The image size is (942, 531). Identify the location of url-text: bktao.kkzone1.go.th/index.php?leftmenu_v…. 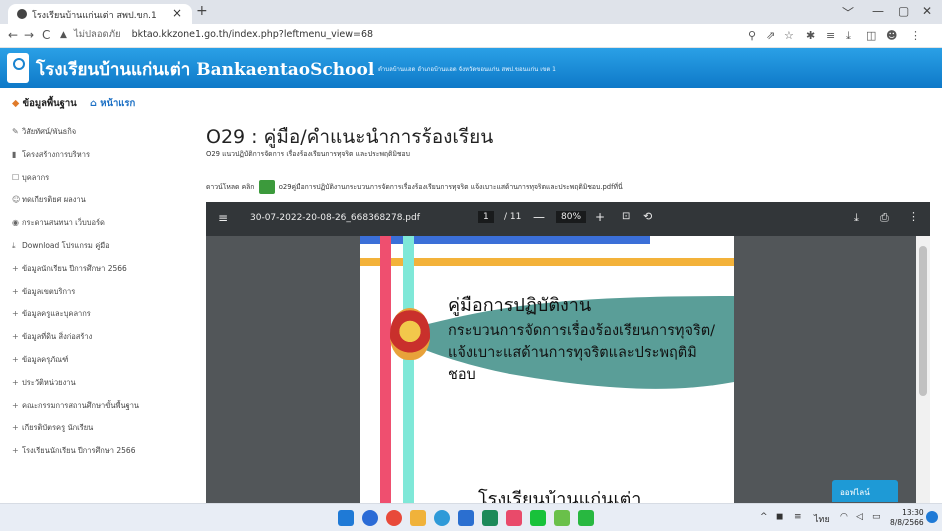
(252, 34).